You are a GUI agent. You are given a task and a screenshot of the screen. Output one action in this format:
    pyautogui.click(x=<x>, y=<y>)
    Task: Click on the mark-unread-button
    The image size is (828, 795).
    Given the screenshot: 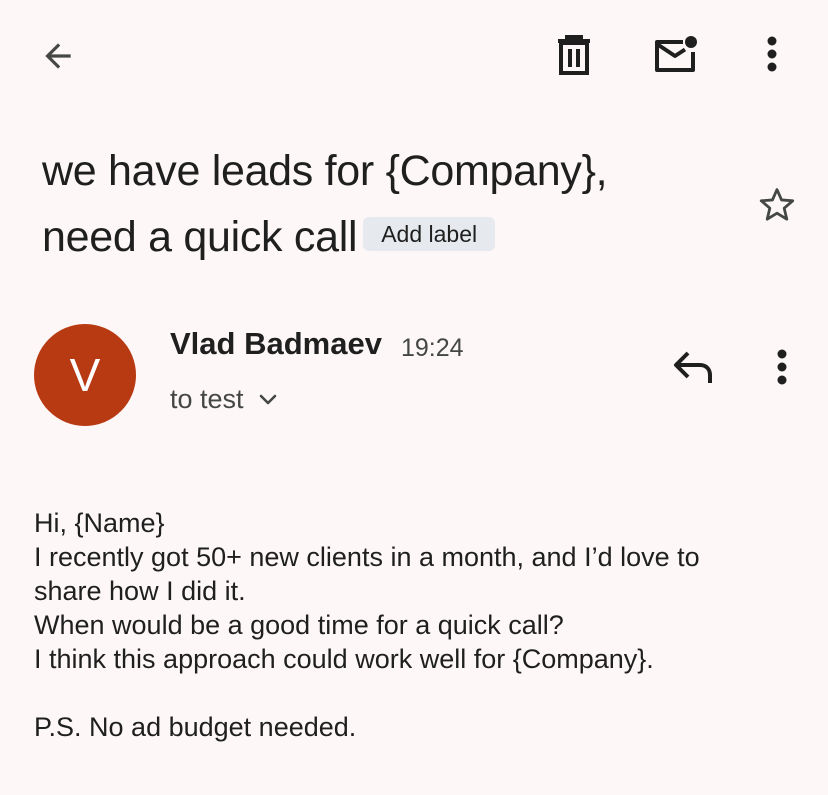 What is the action you would take?
    pyautogui.click(x=676, y=54)
    